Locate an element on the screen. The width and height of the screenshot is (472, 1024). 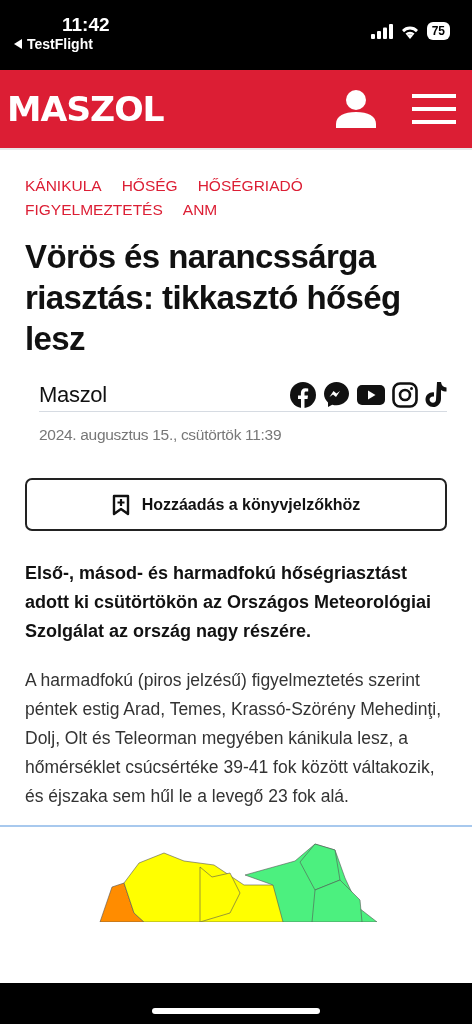
author-name: Maszol is located at coordinates (73, 394).